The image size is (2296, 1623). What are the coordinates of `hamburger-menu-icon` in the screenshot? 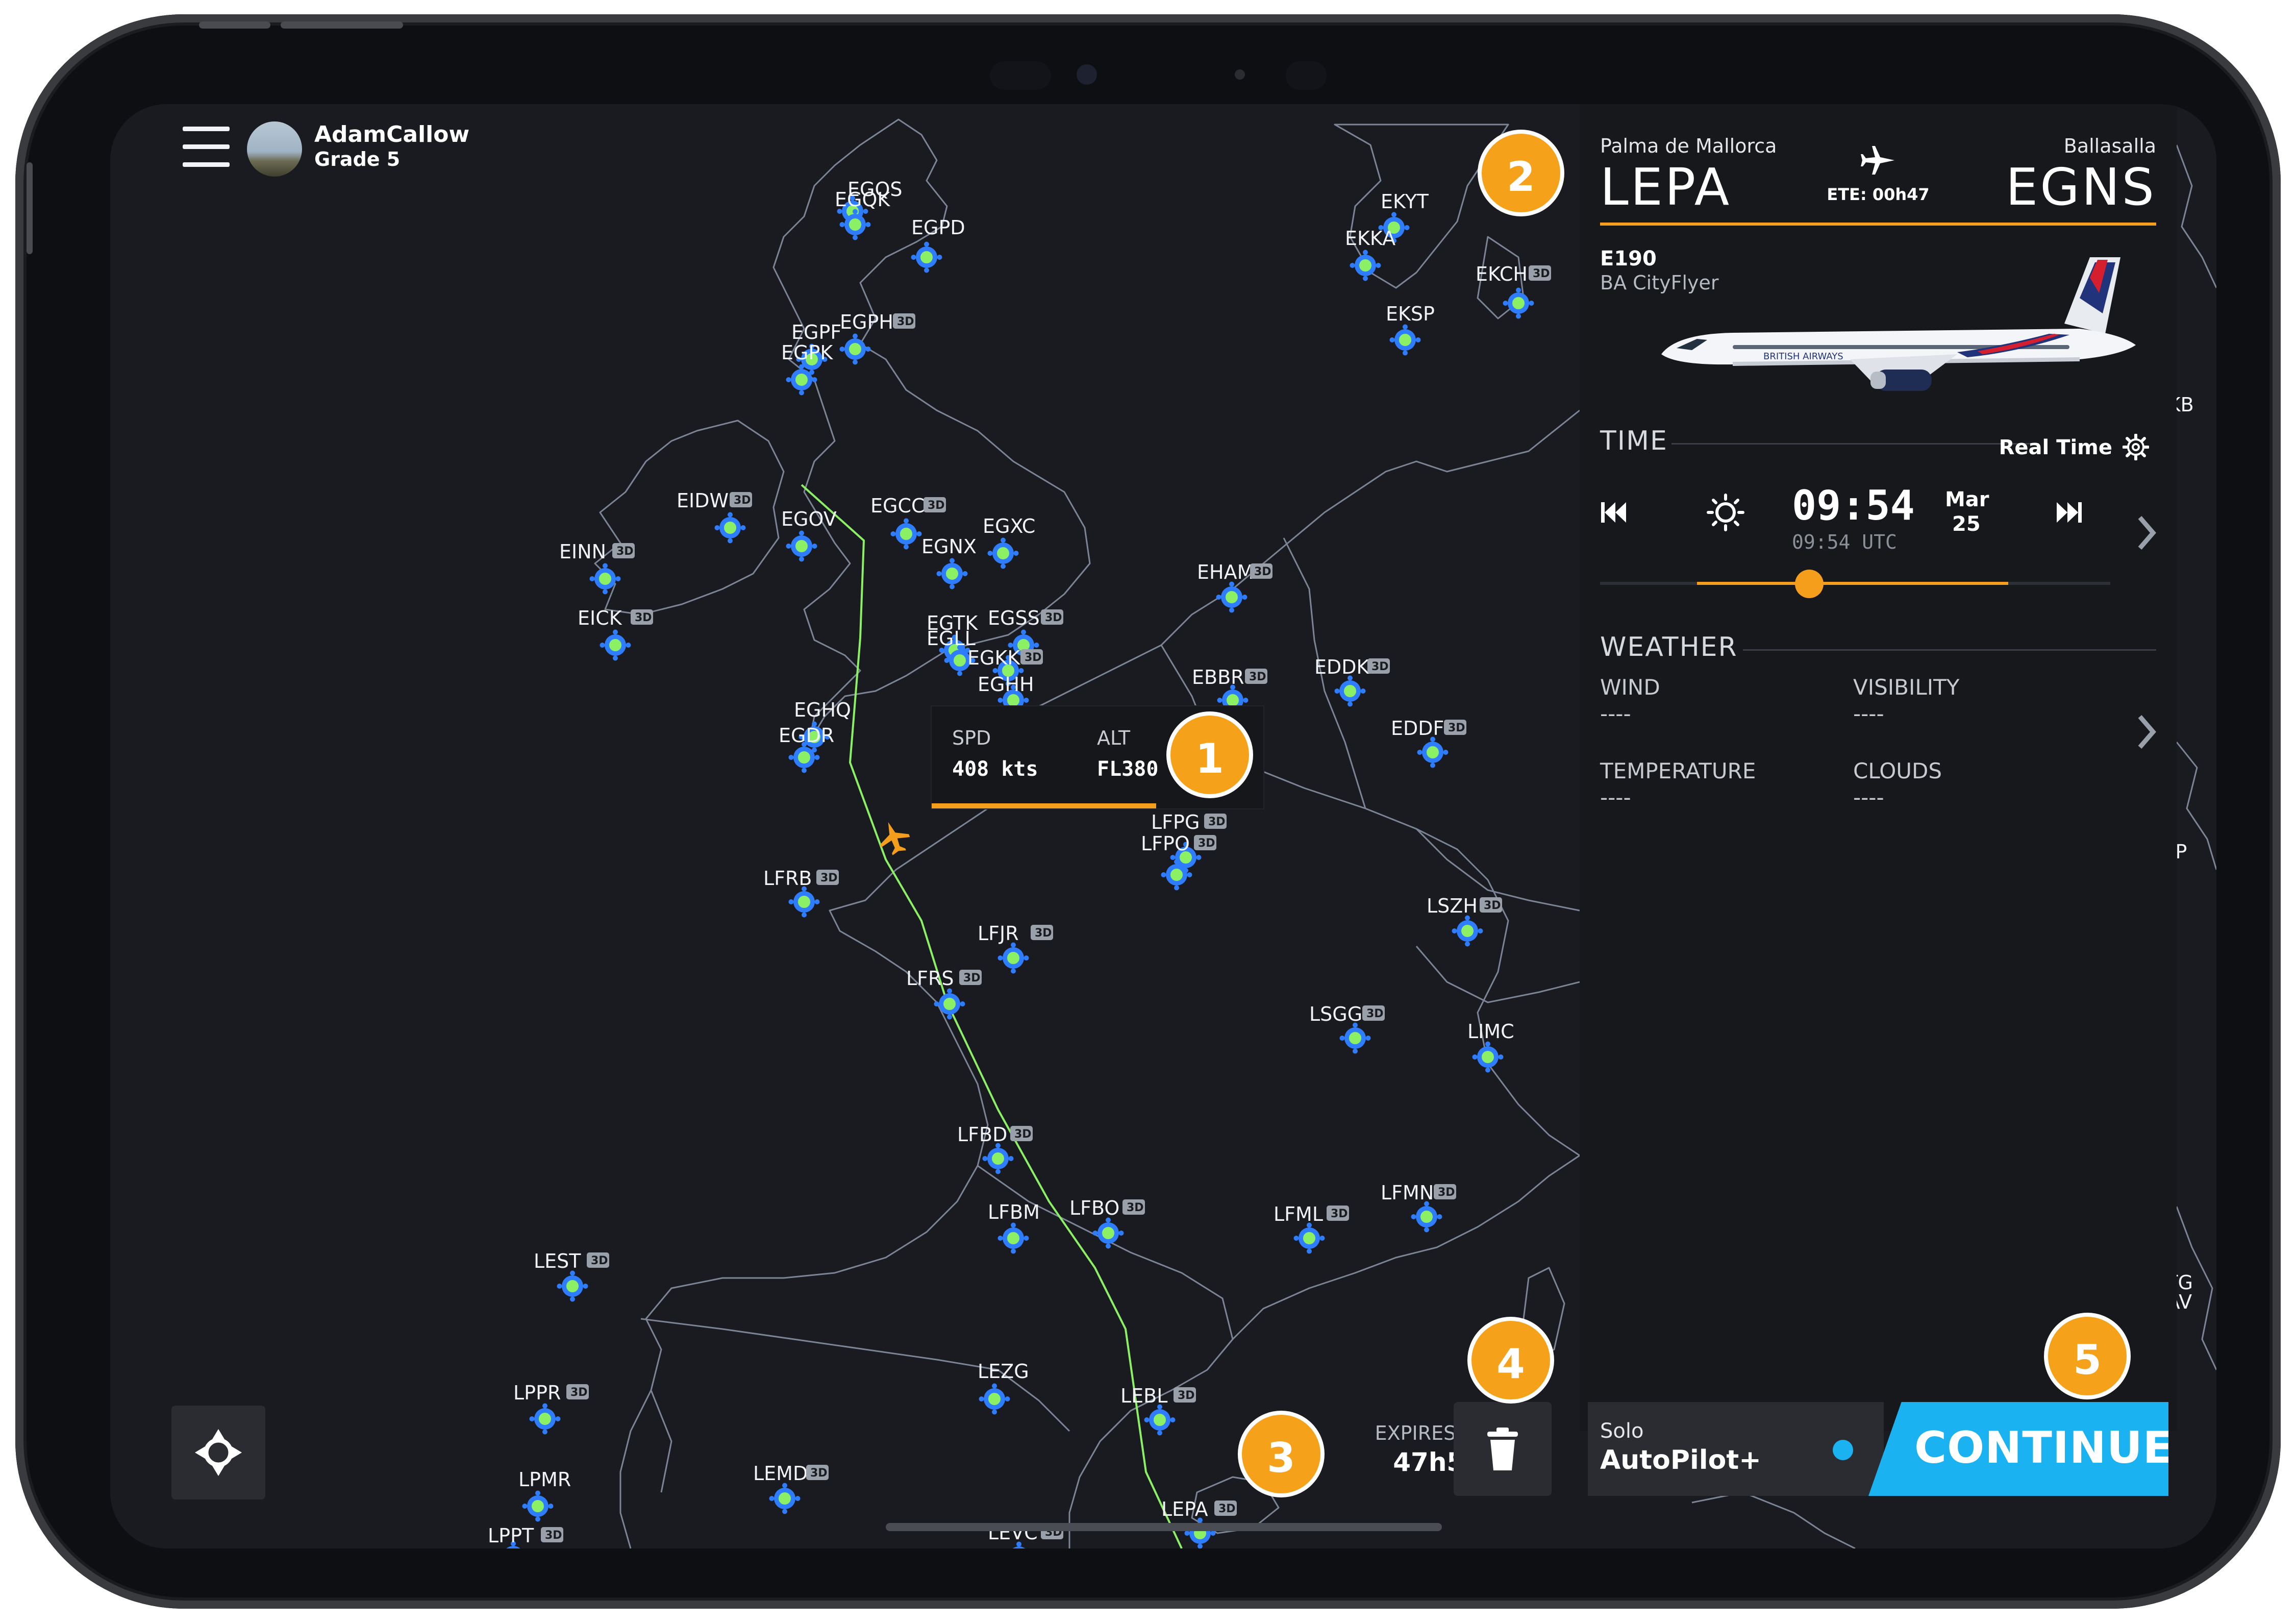 It's located at (207, 147).